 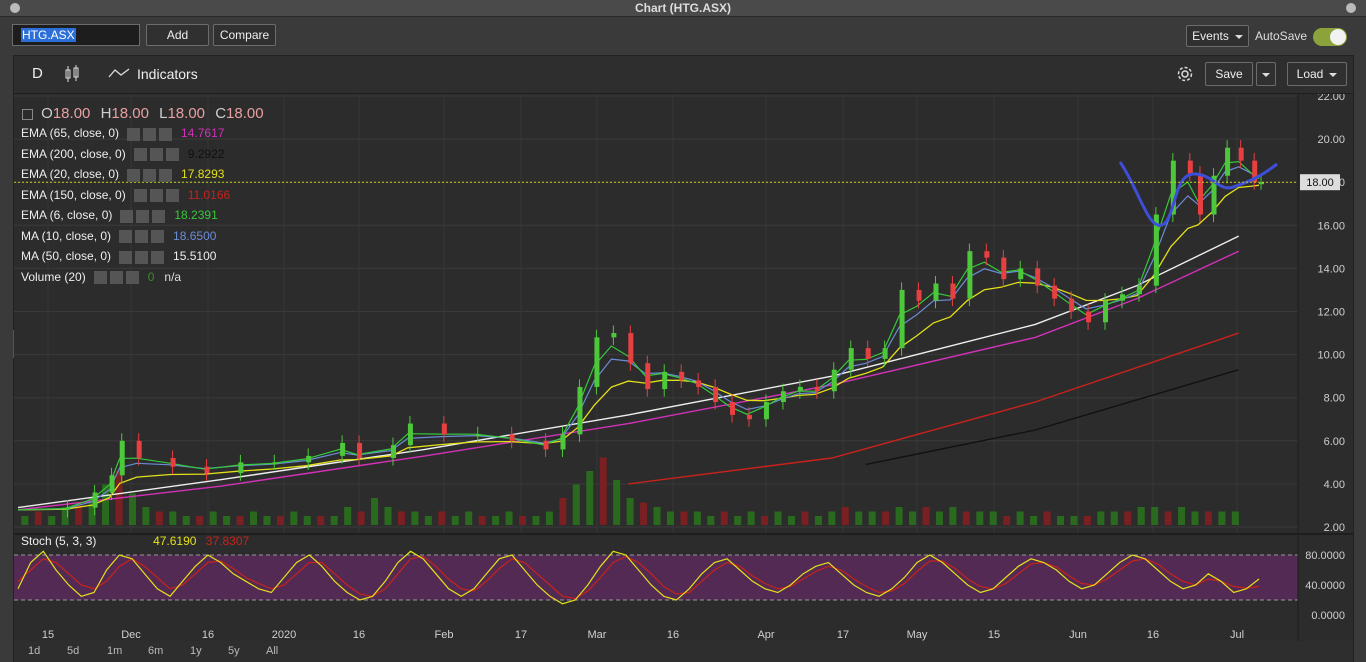 What do you see at coordinates (1331, 313) in the screenshot?
I see `y-tick-label: 12.00` at bounding box center [1331, 313].